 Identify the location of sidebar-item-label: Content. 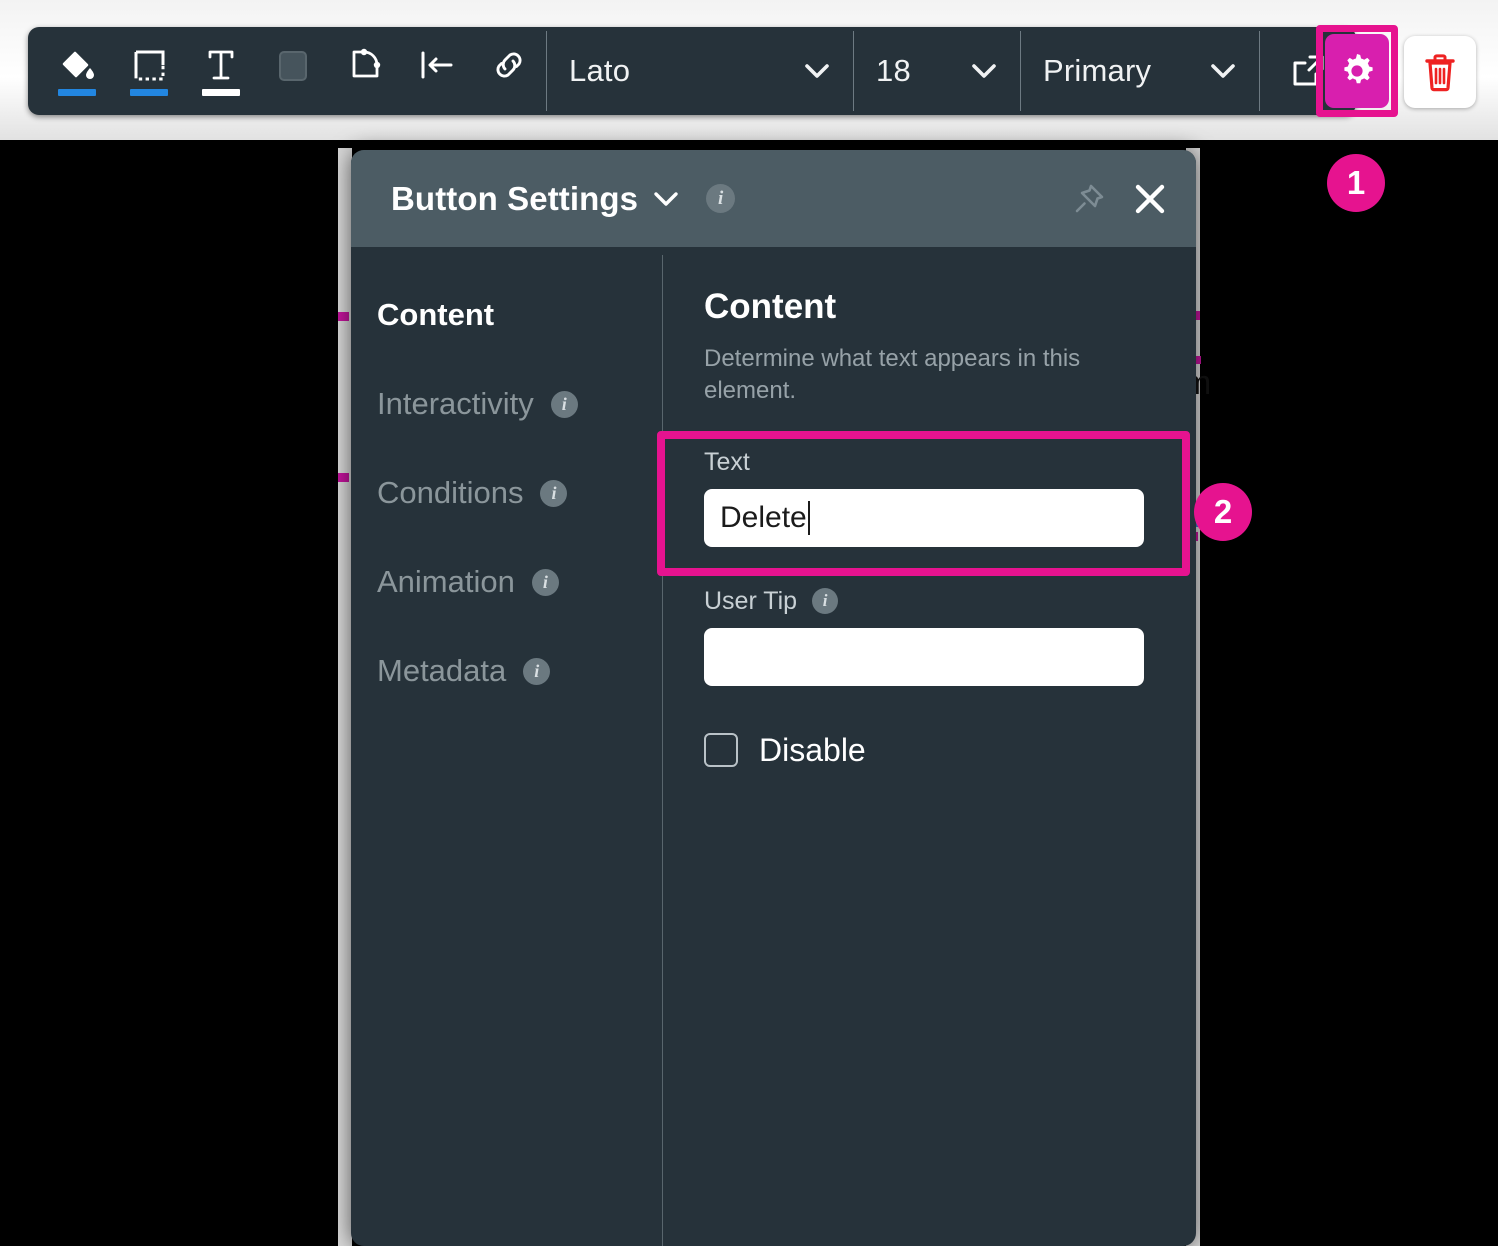
(436, 314).